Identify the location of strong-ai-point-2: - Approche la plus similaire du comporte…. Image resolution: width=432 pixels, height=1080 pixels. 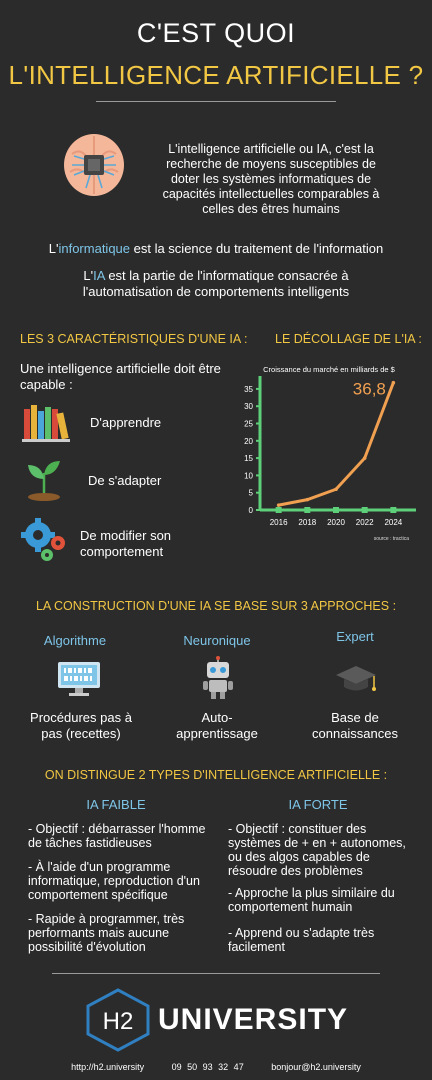
(311, 900).